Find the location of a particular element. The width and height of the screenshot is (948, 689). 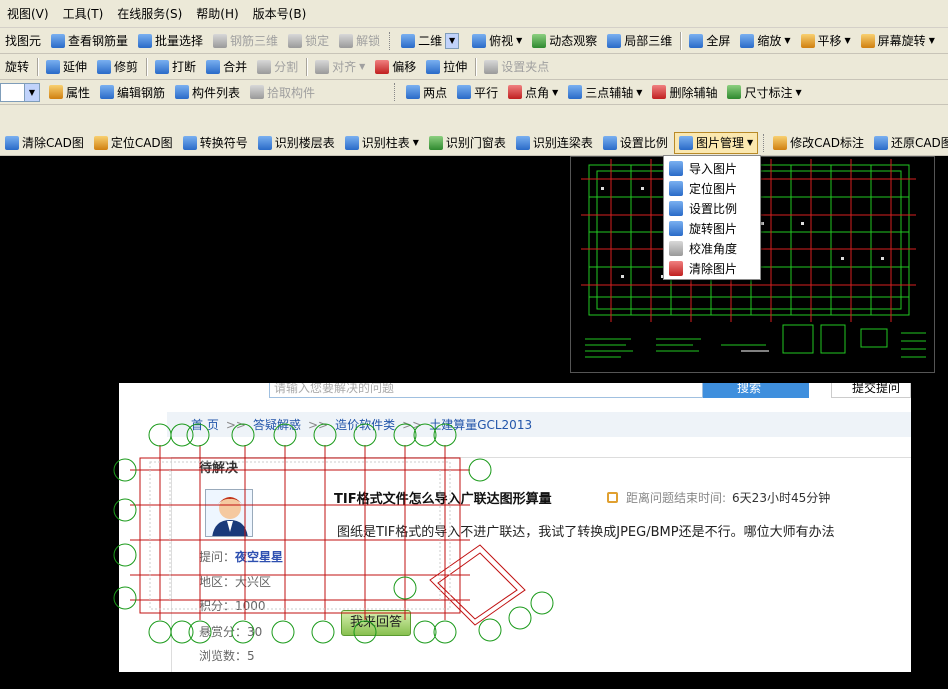

find-element-button: 找图元 is located at coordinates (23, 41).